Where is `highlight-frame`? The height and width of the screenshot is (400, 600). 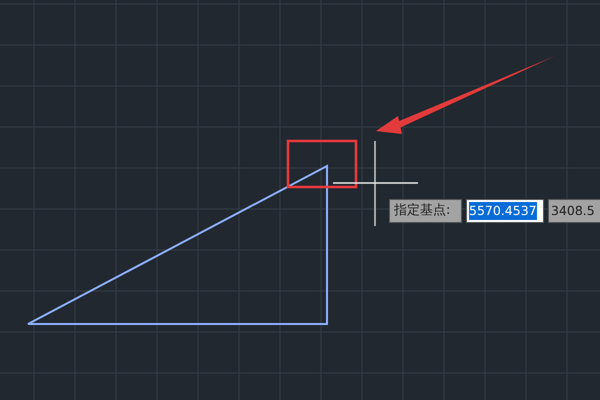
highlight-frame is located at coordinates (322, 164).